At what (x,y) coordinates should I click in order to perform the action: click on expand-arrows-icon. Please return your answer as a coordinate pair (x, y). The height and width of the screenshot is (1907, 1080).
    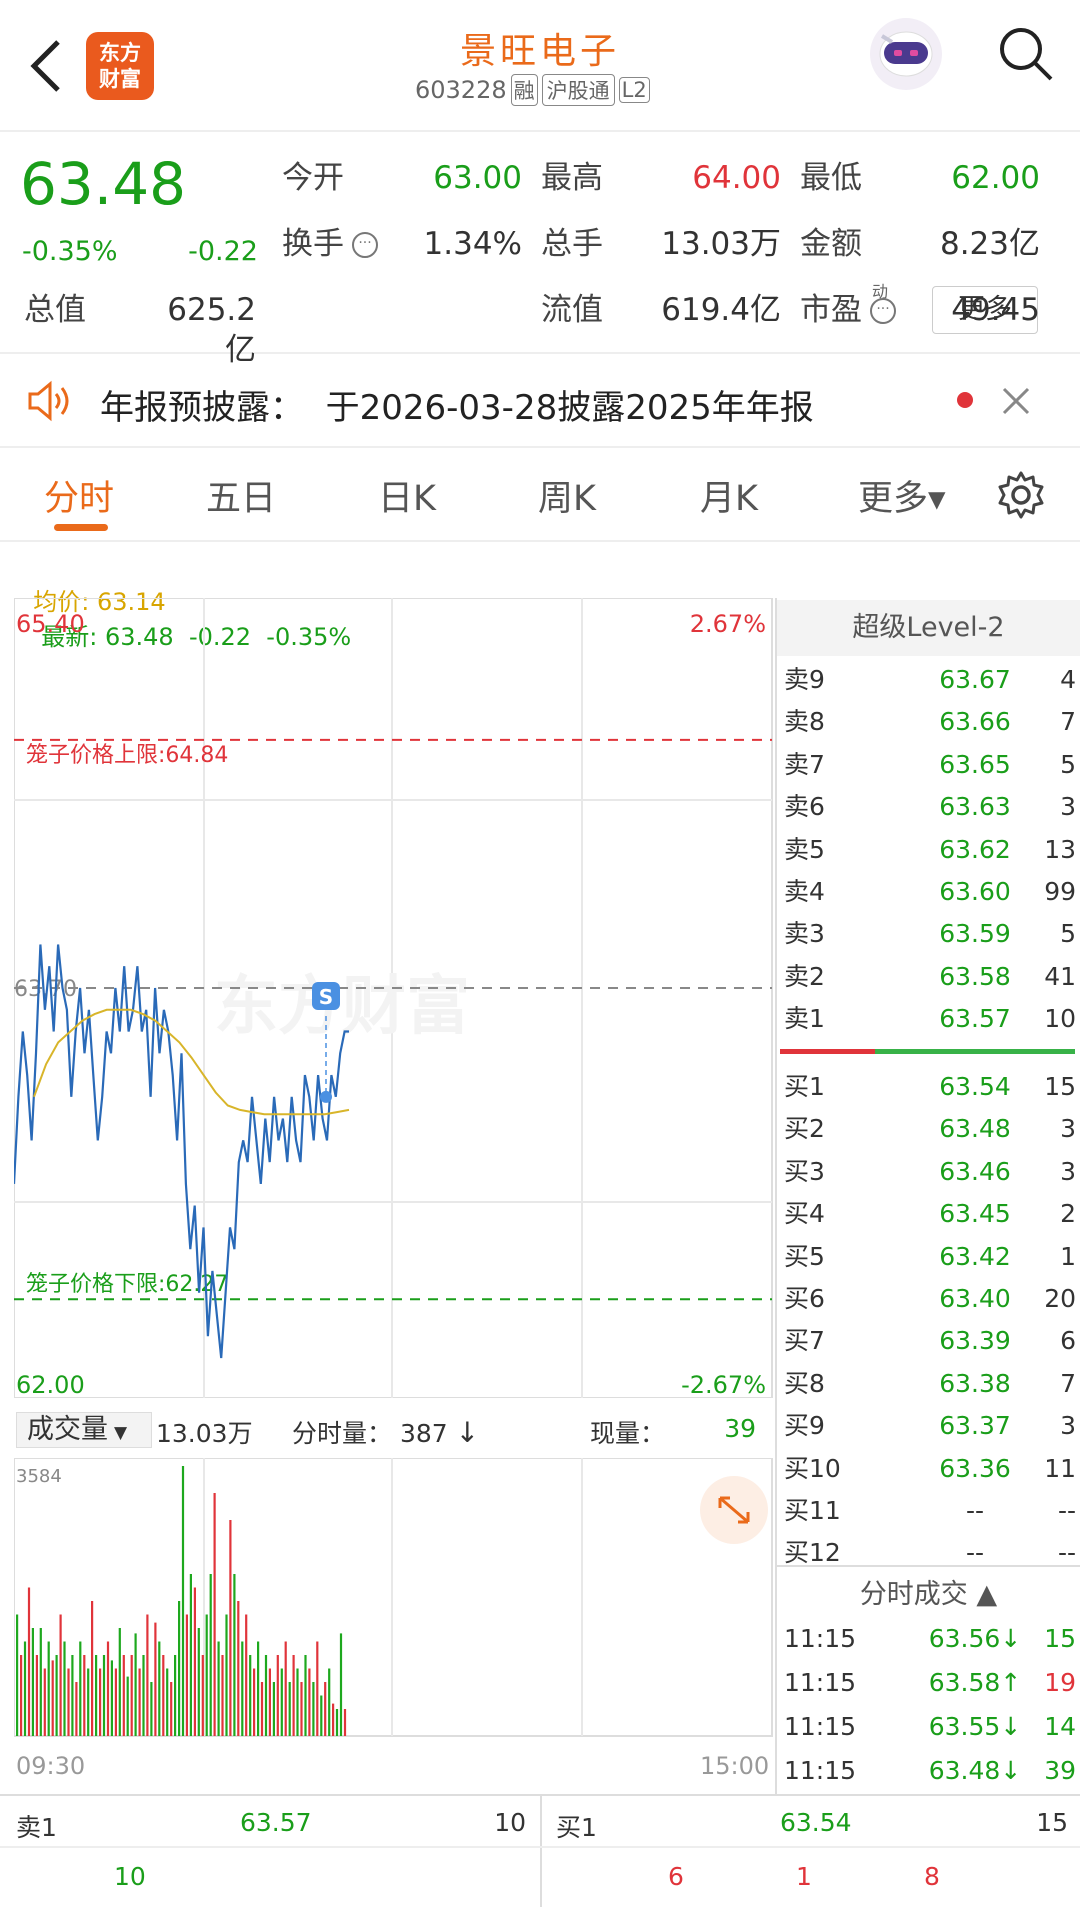
    Looking at the image, I should click on (734, 1510).